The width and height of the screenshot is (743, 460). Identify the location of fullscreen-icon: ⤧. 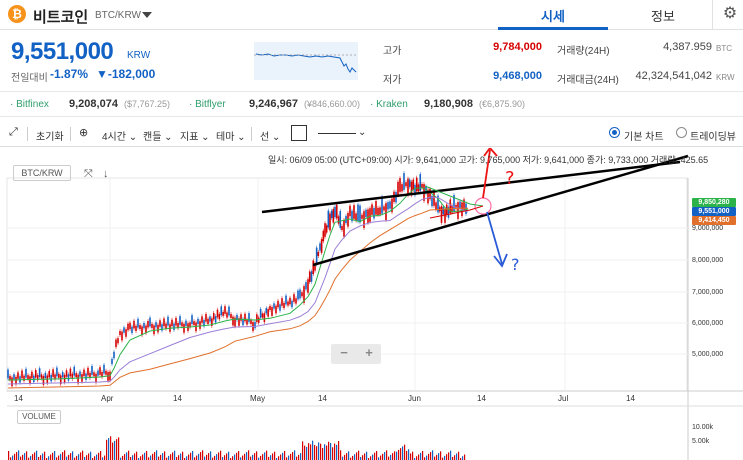
(88, 174).